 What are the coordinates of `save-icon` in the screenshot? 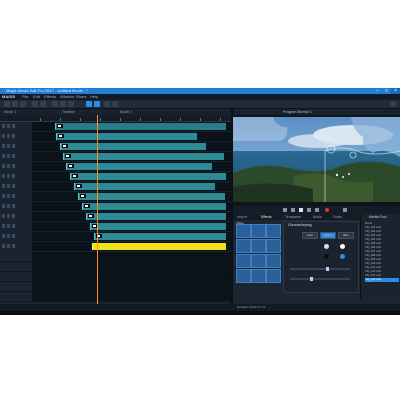 It's located at (23, 104).